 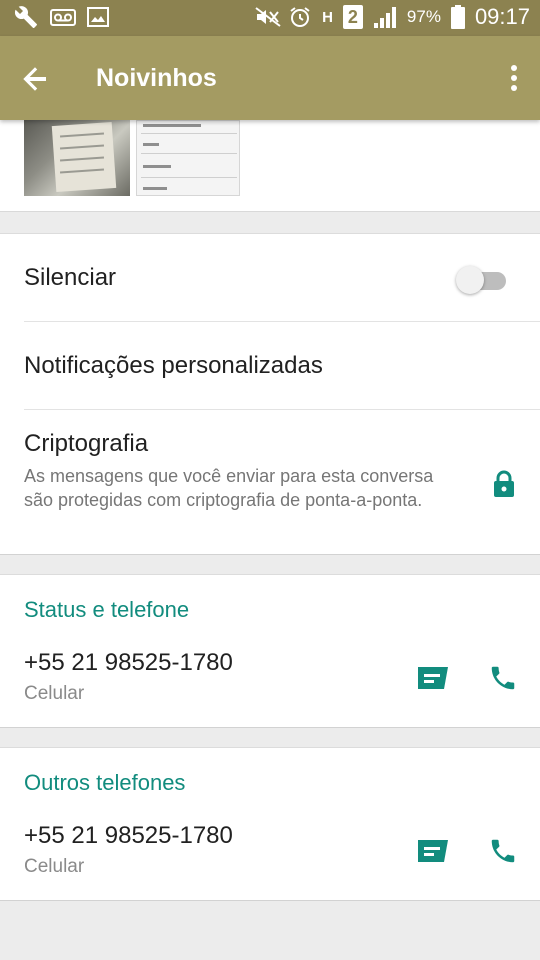 What do you see at coordinates (423, 16) in the screenshot?
I see `battery-percent: 97%` at bounding box center [423, 16].